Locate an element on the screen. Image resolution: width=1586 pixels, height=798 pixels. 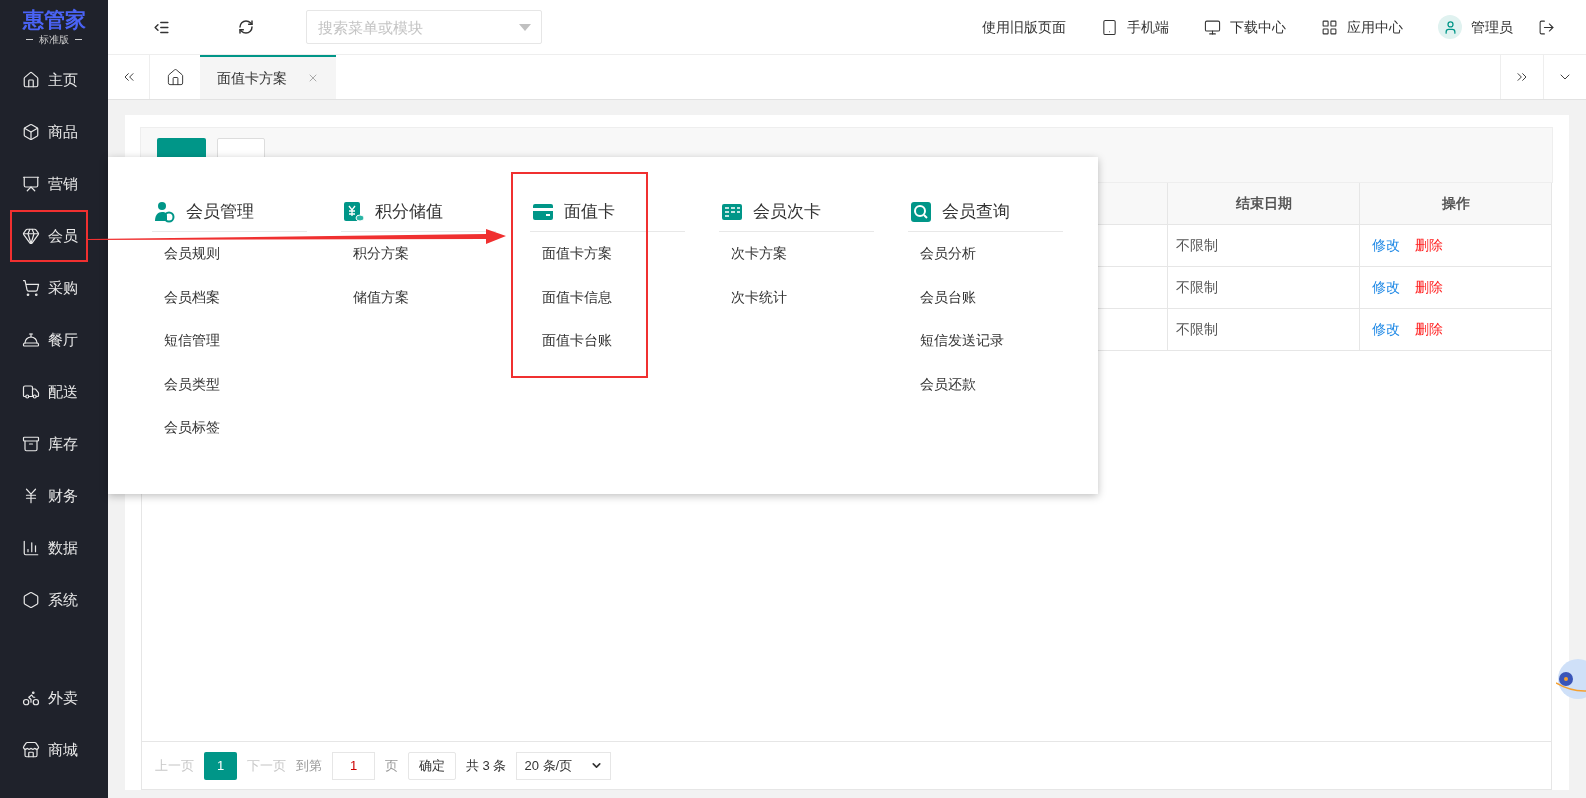
sidebar-item: 营销 is located at coordinates (49, 184).